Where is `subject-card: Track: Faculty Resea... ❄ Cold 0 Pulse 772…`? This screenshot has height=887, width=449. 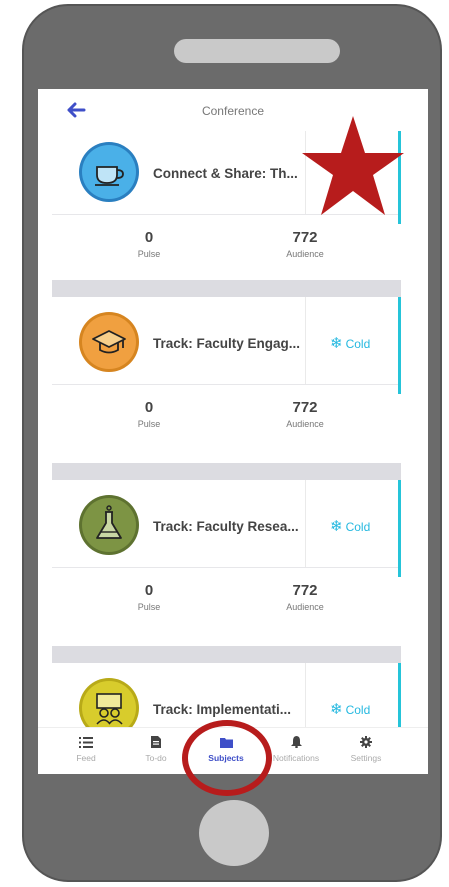
subject-card: Track: Faculty Resea... ❄ Cold 0 Pulse 772… is located at coordinates (226, 557).